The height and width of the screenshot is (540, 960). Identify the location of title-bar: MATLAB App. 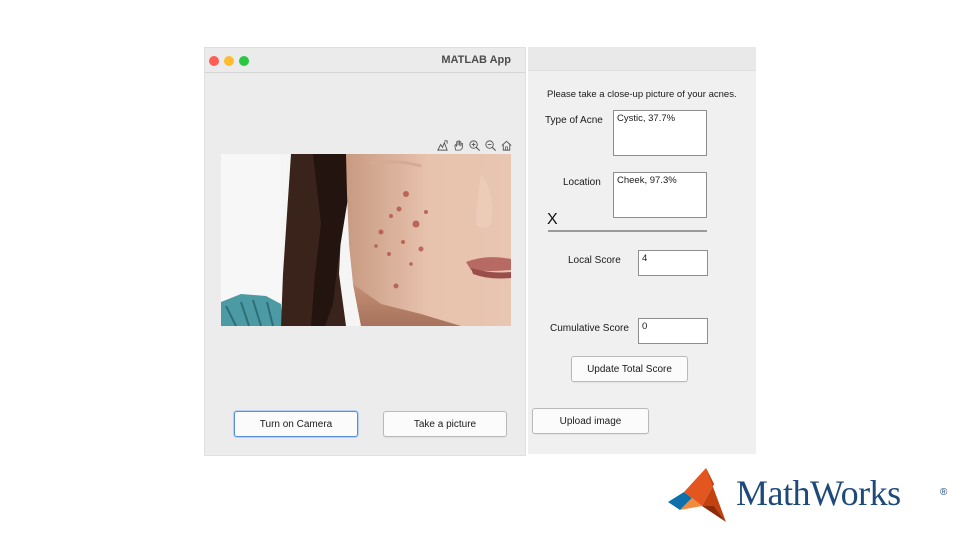
(365, 60).